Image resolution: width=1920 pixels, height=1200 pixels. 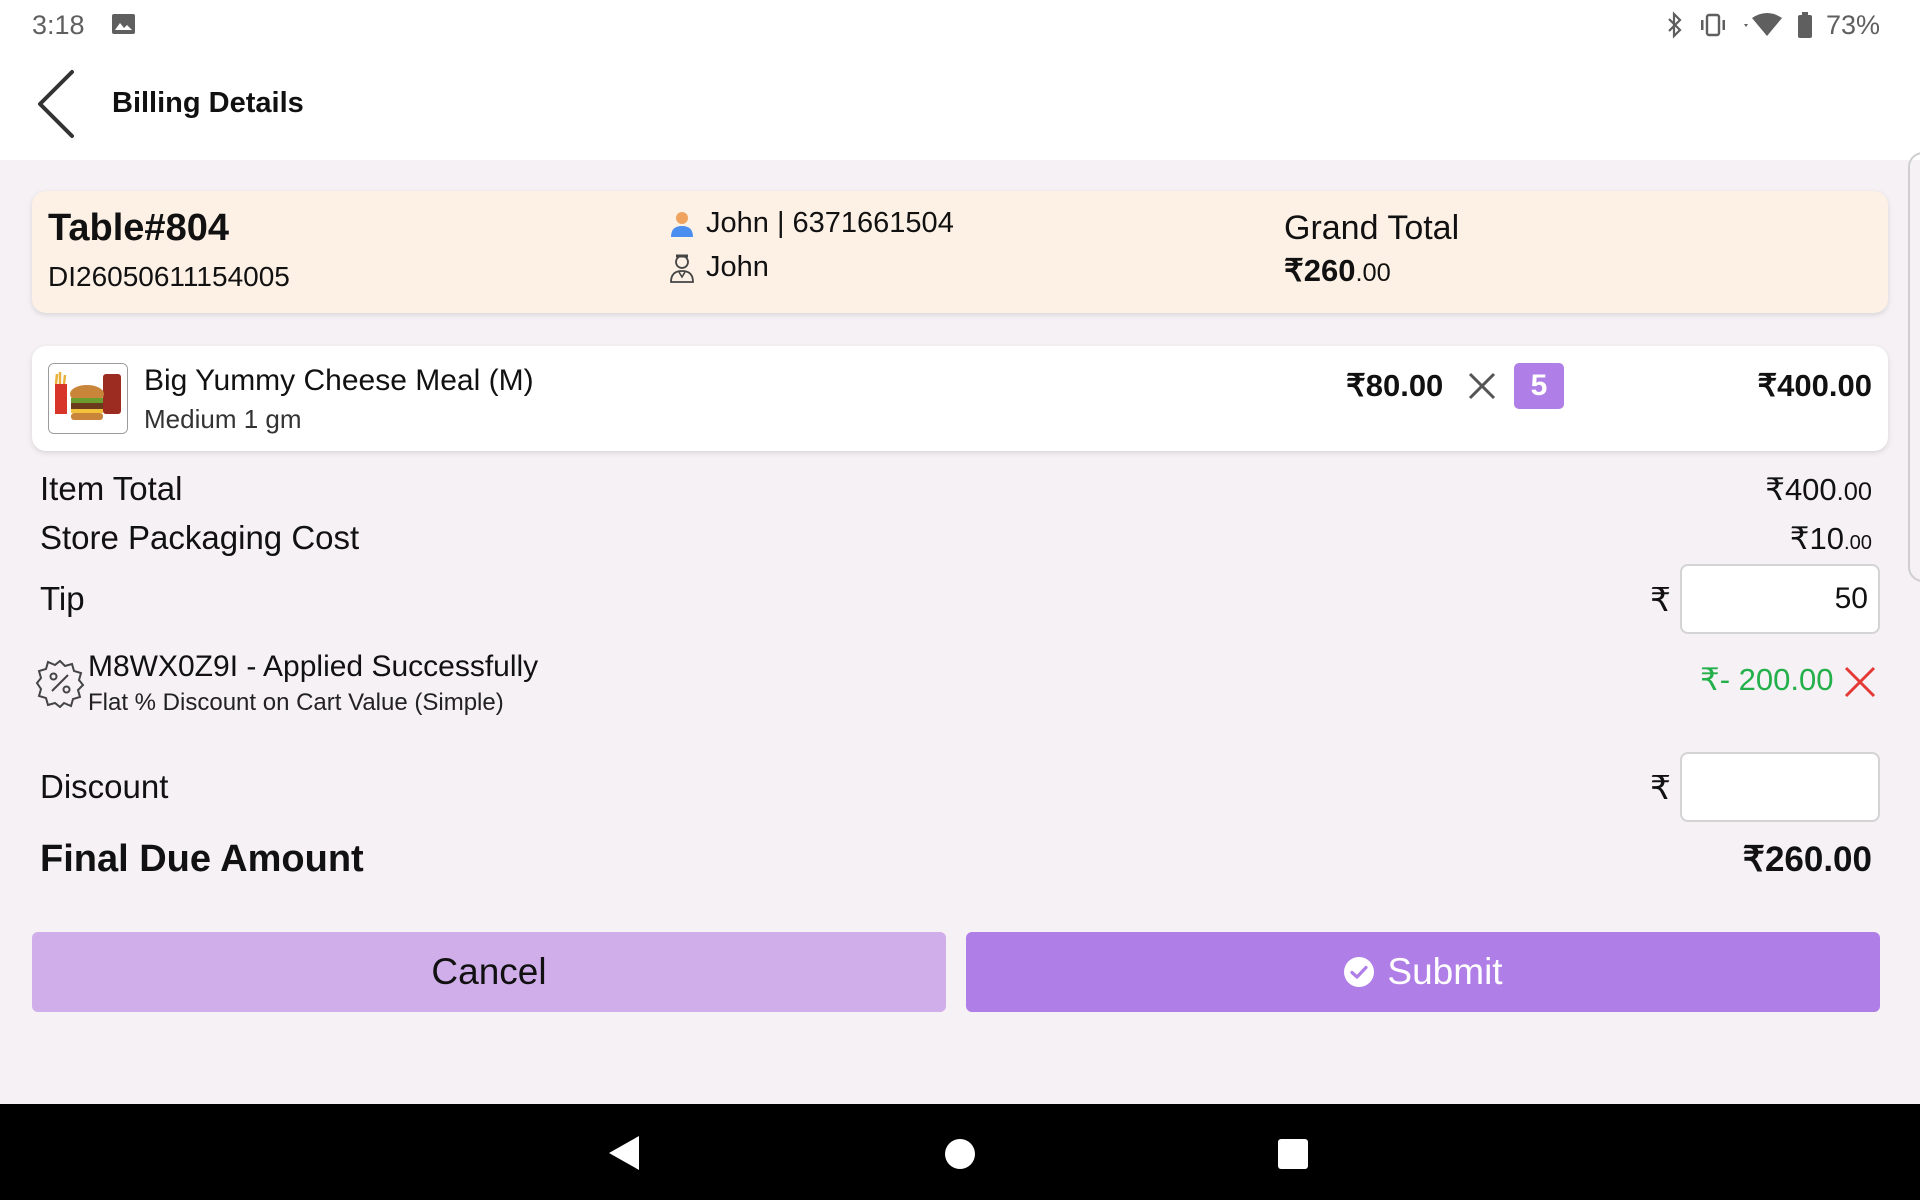 I want to click on item-variant: Medium 1 gm, so click(x=223, y=419).